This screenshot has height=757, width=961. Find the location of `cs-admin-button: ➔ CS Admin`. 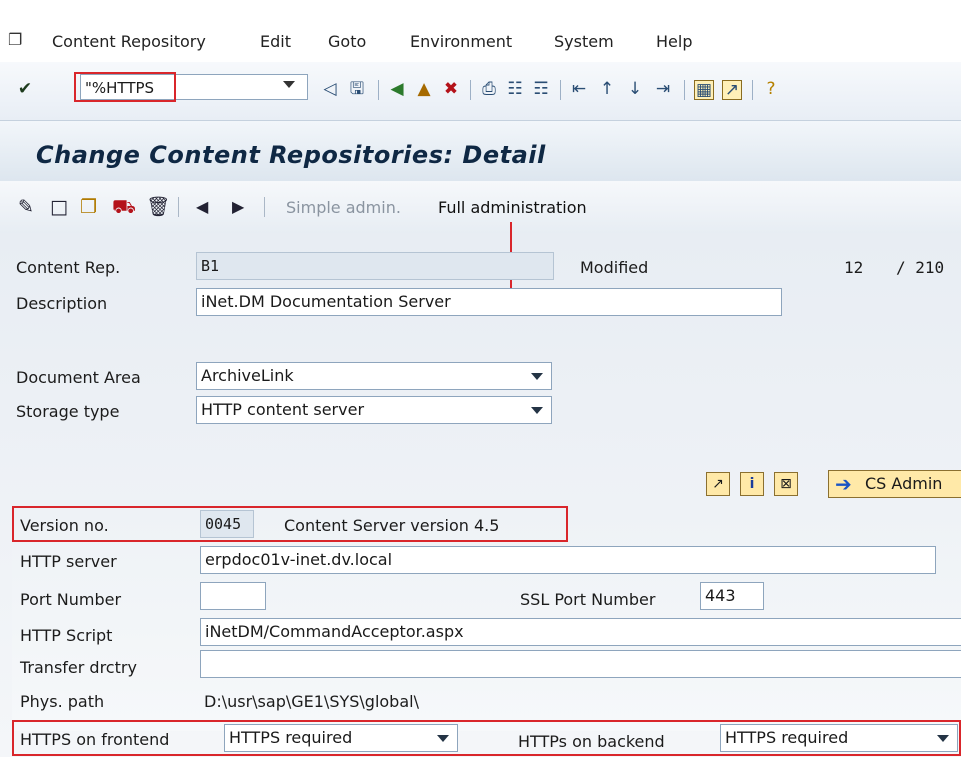

cs-admin-button: ➔ CS Admin is located at coordinates (894, 484).